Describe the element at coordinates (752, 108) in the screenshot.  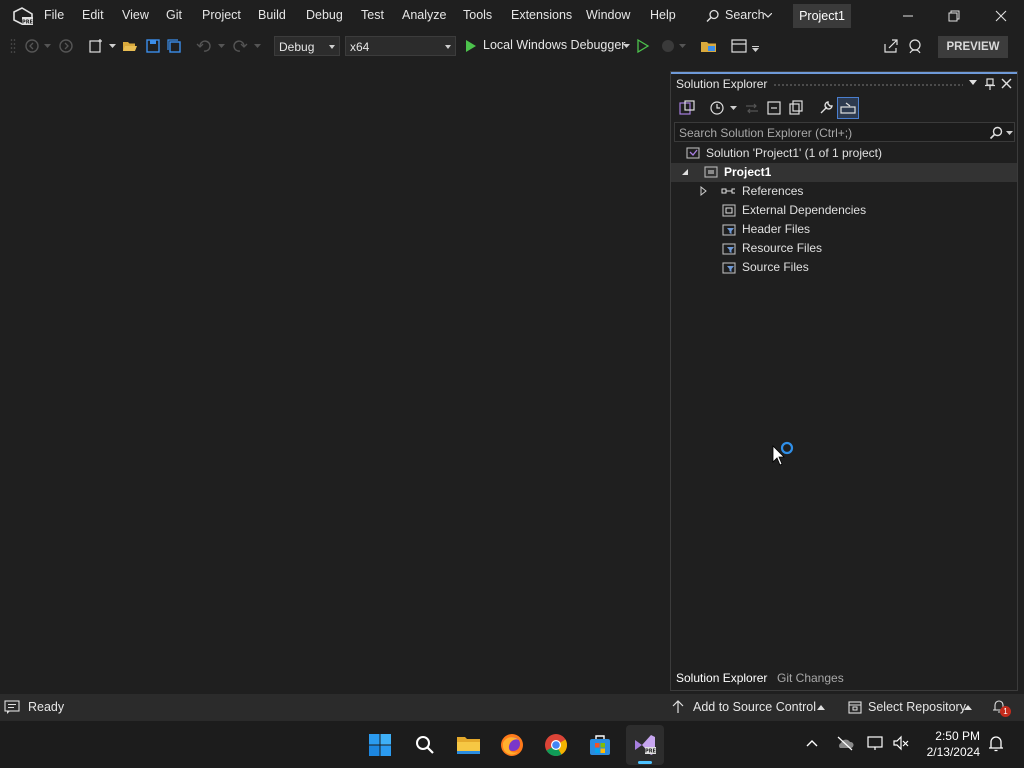
I see `sync-icon` at that location.